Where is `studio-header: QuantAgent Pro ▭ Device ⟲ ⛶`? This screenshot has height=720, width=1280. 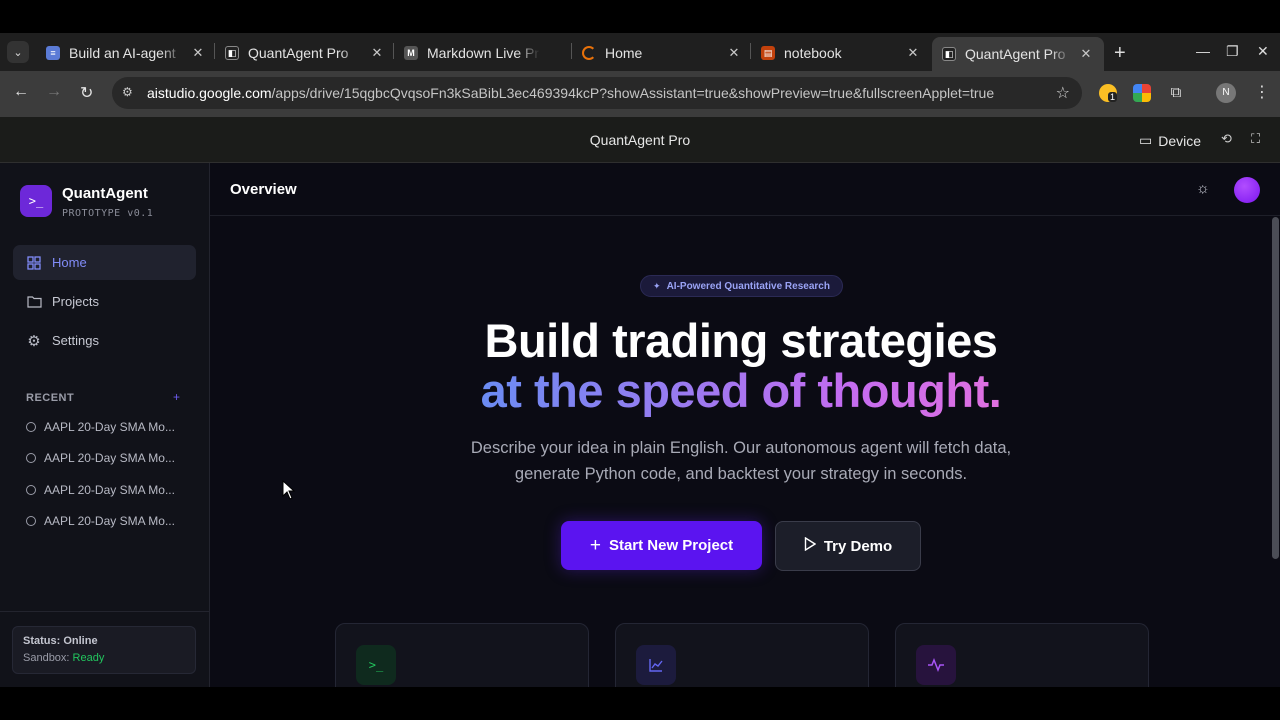
studio-header: QuantAgent Pro ▭ Device ⟲ ⛶ is located at coordinates (640, 140).